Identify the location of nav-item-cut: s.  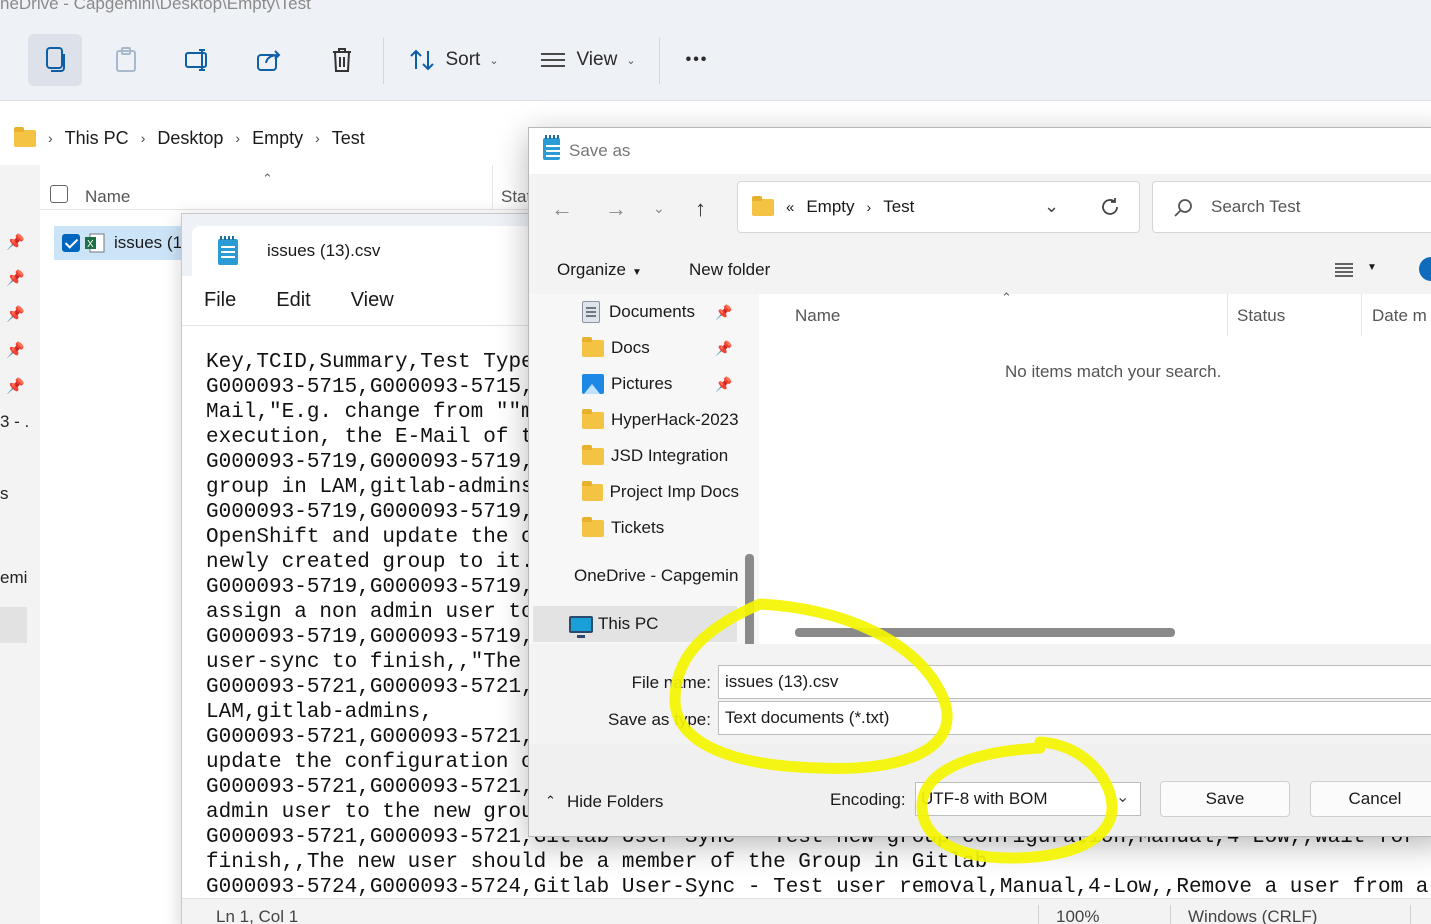
(4, 494).